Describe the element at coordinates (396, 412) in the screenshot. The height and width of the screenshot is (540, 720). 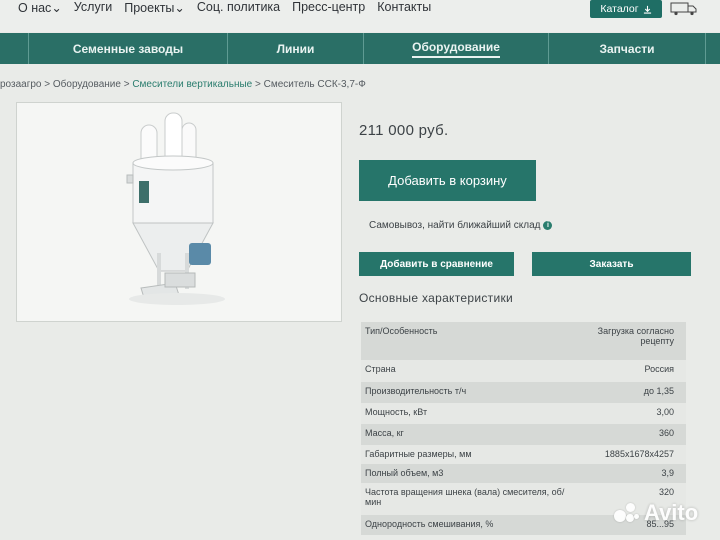
I see `spec-name: Мощность, кВт` at that location.